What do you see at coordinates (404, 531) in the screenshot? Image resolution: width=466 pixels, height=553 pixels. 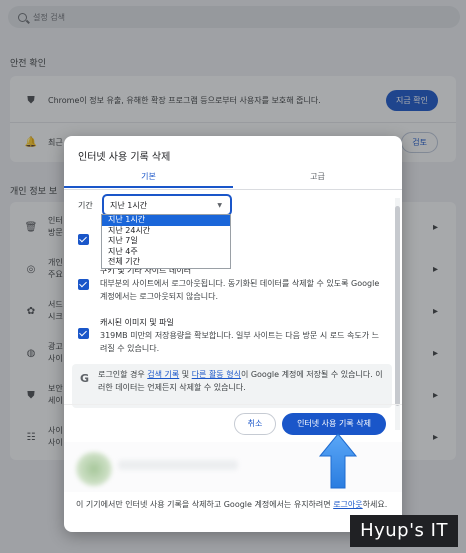 I see `watermark: Hyup's IT` at bounding box center [404, 531].